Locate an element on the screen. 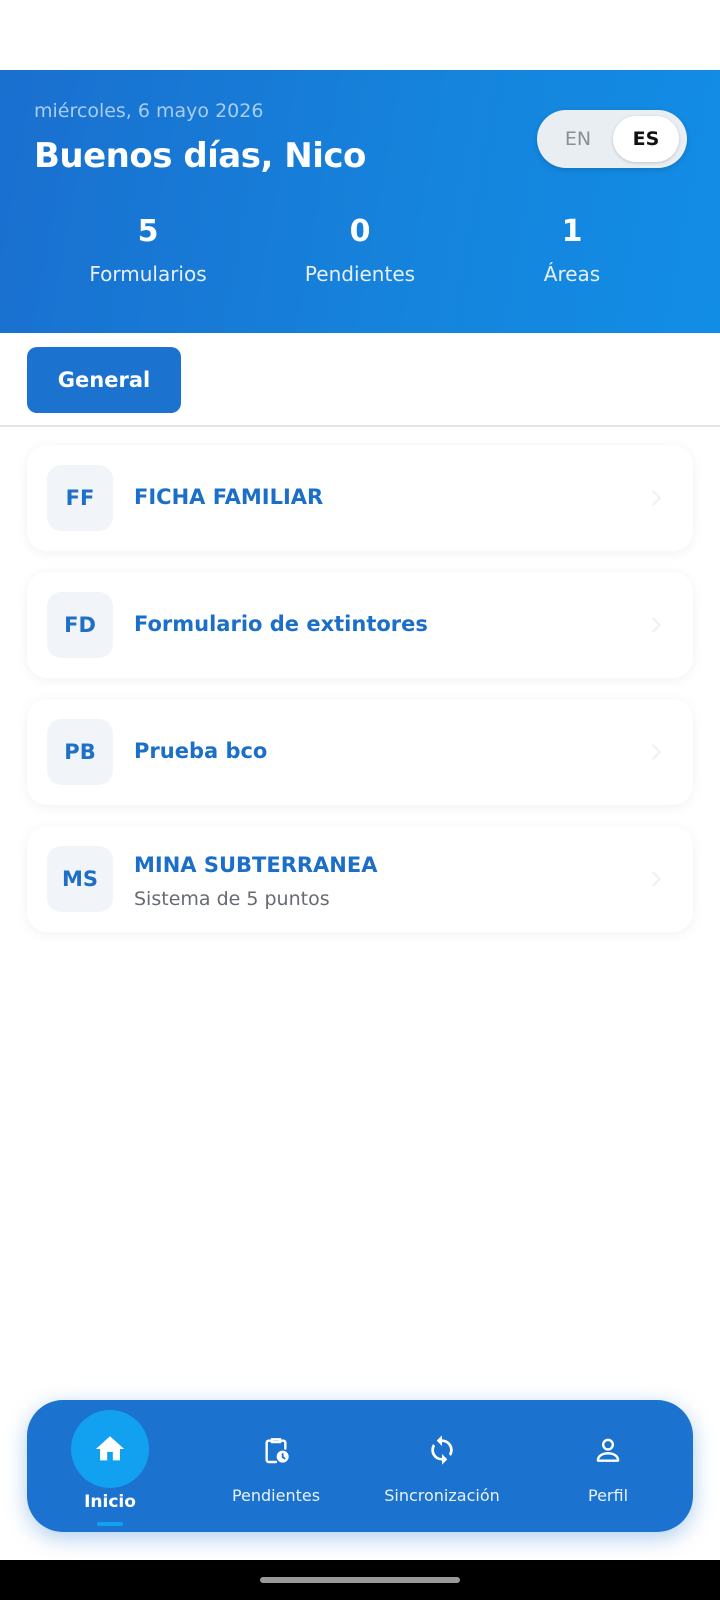  form-avatar: MS is located at coordinates (80, 879).